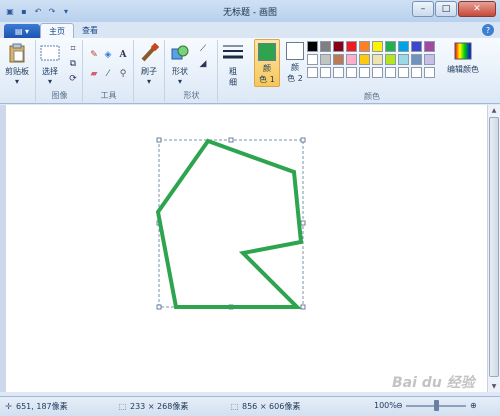  I want to click on undo-icon: ↶, so click(38, 11).